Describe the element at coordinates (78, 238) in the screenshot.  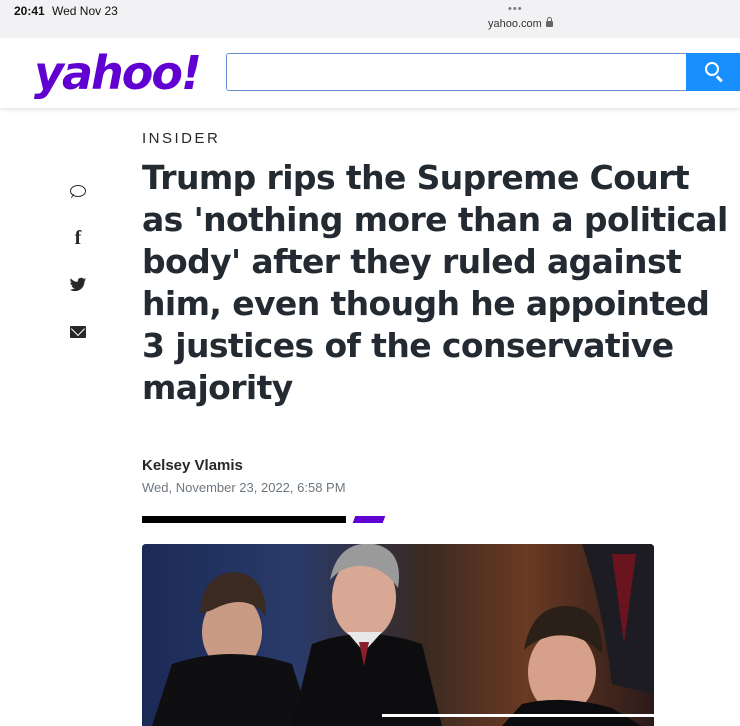
I see `facebook-icon: f` at that location.